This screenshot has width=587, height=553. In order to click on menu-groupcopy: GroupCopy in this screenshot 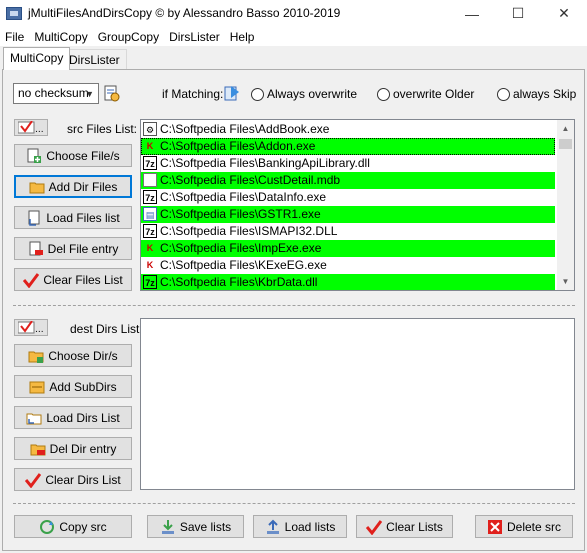, I will do `click(128, 37)`.